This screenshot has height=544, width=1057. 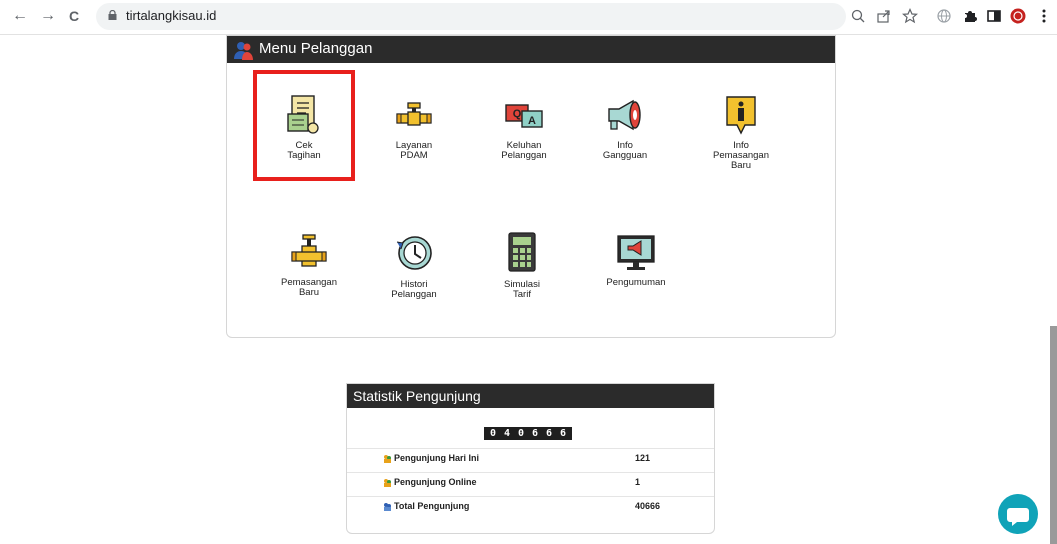 I want to click on stats-title: Statistik Pengunjung, so click(x=417, y=396).